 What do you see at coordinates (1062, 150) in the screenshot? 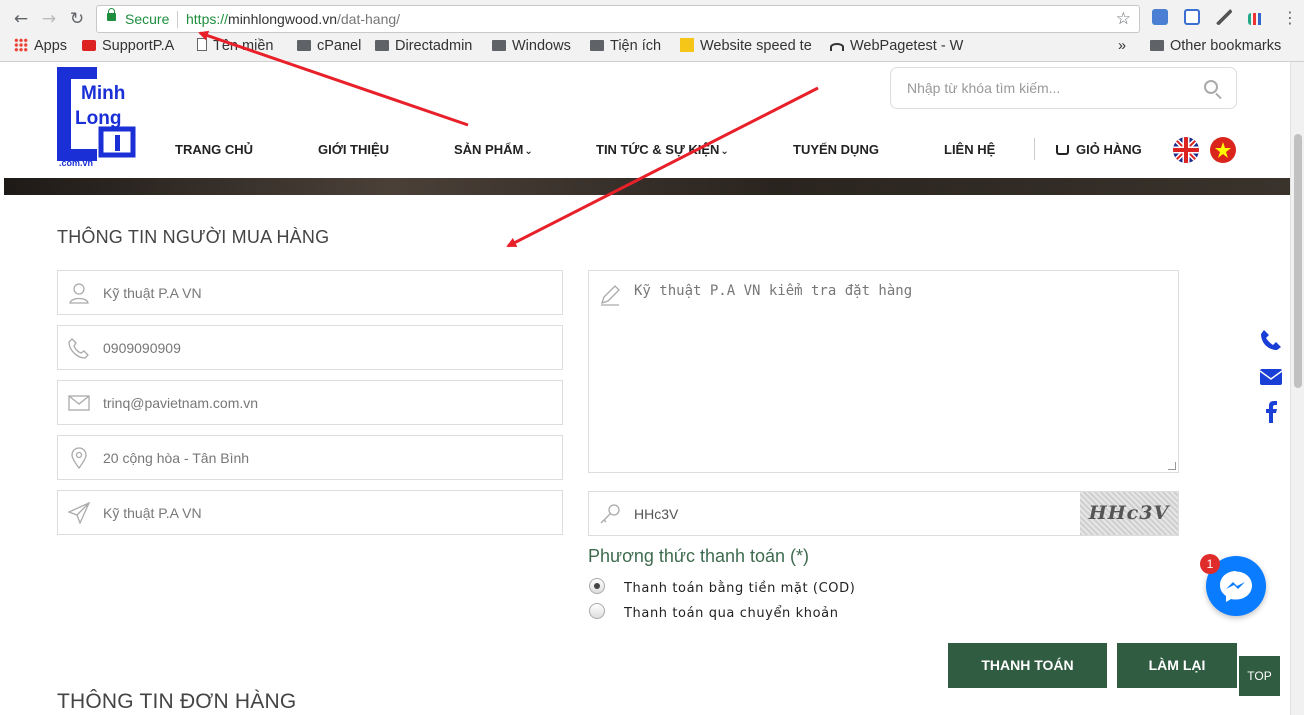
I see `cart-icon` at bounding box center [1062, 150].